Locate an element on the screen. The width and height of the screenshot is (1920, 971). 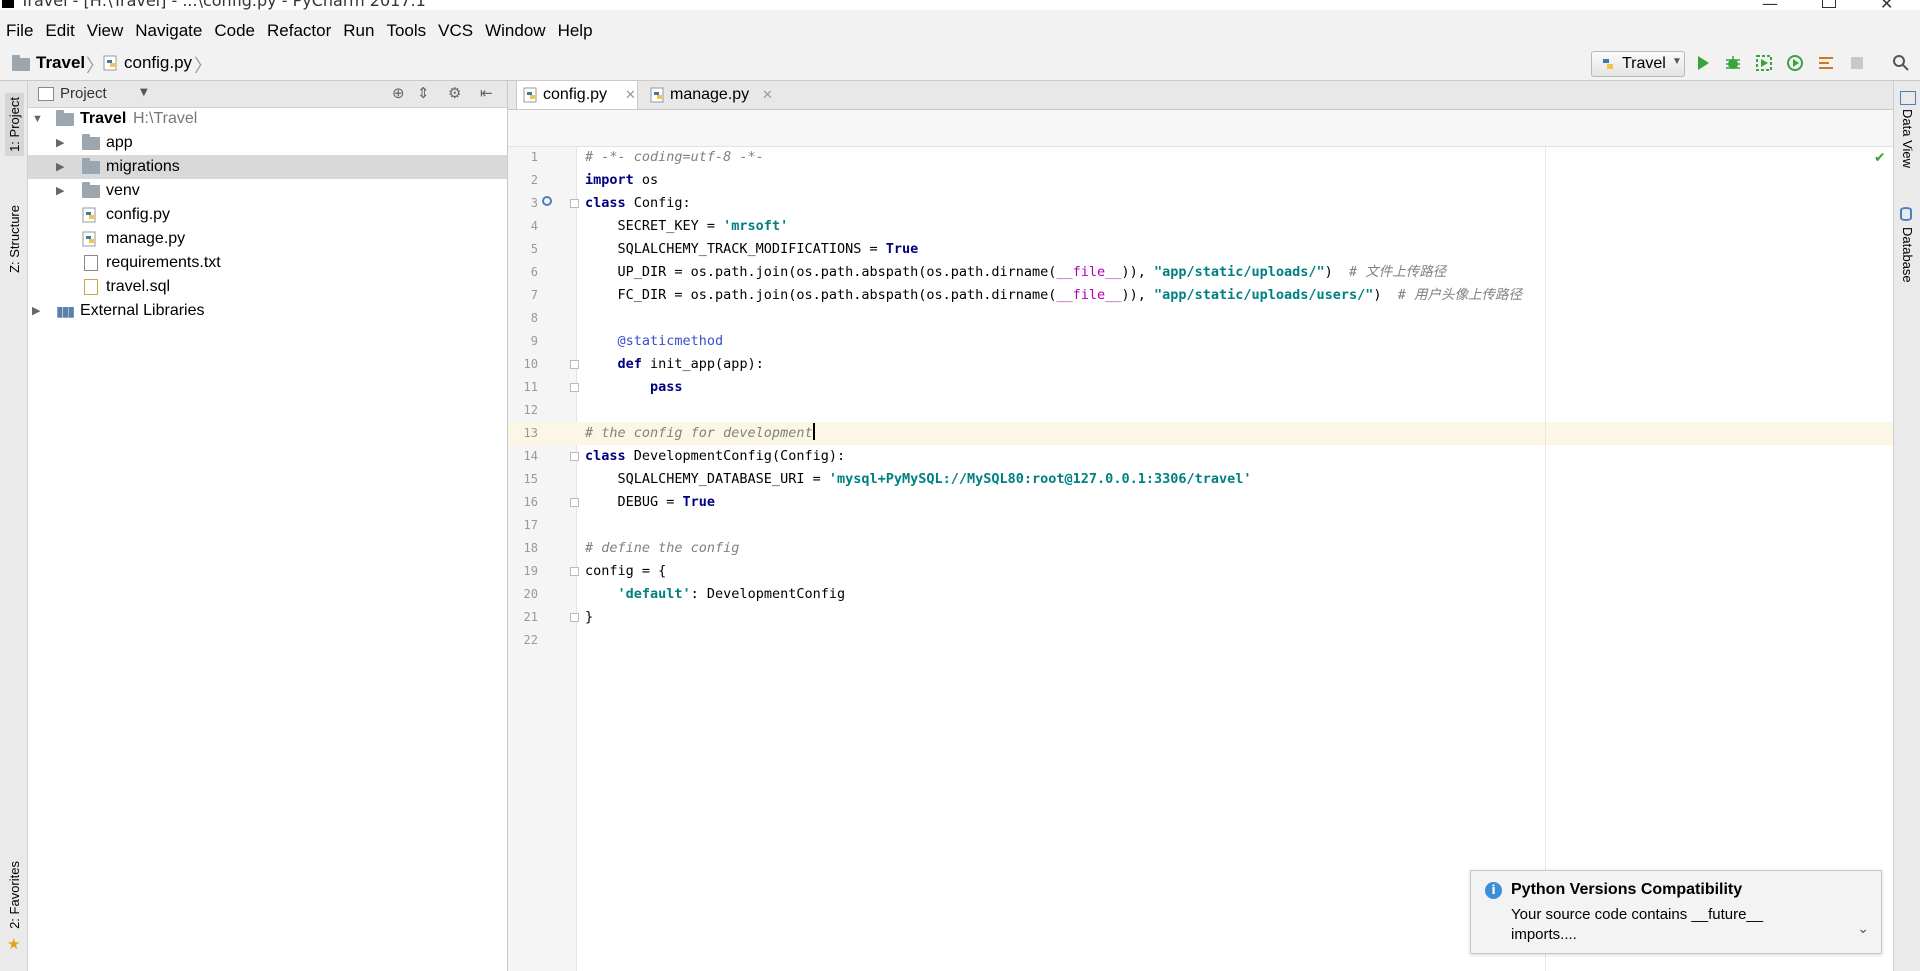
python-icon is located at coordinates (1608, 64).